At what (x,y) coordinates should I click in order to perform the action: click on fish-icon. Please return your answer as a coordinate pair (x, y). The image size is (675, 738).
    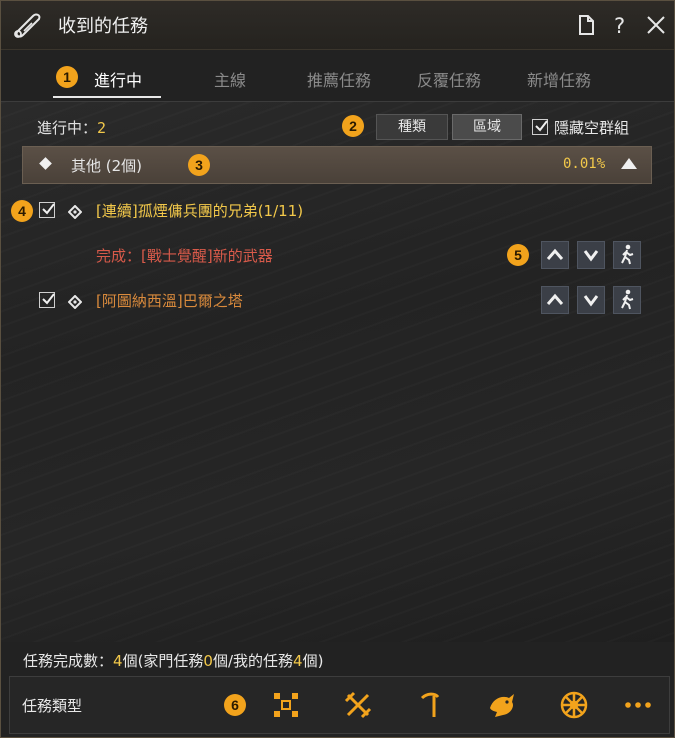
    Looking at the image, I should click on (502, 705).